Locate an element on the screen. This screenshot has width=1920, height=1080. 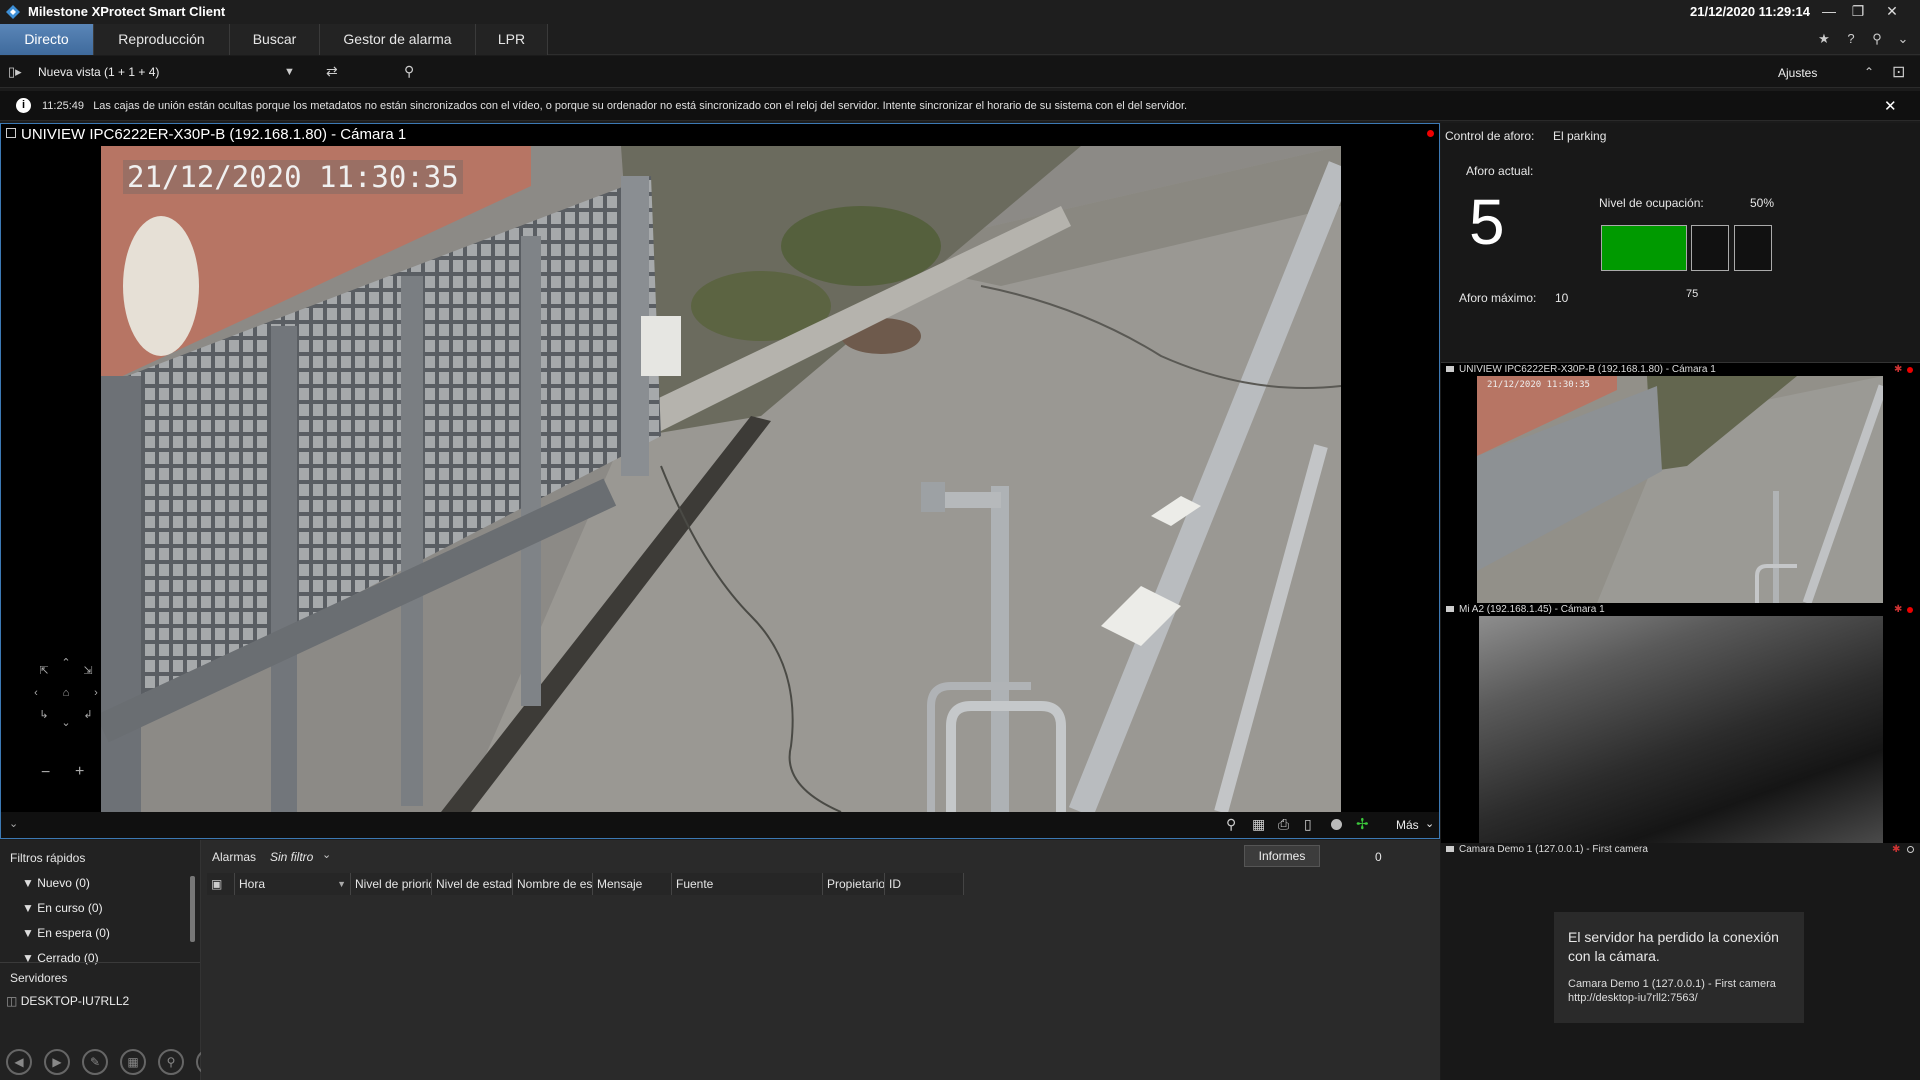
fullscreen-icon: ⊡ is located at coordinates (1898, 72).